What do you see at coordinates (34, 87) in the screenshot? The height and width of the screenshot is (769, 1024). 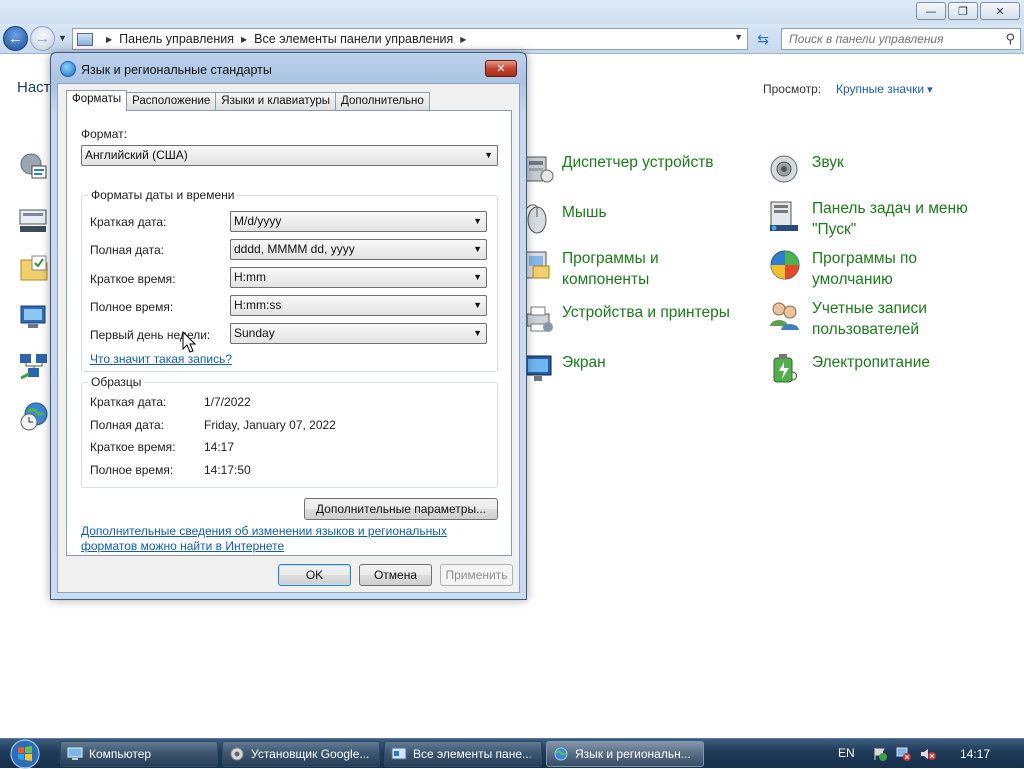 I see `page-title: Наст` at bounding box center [34, 87].